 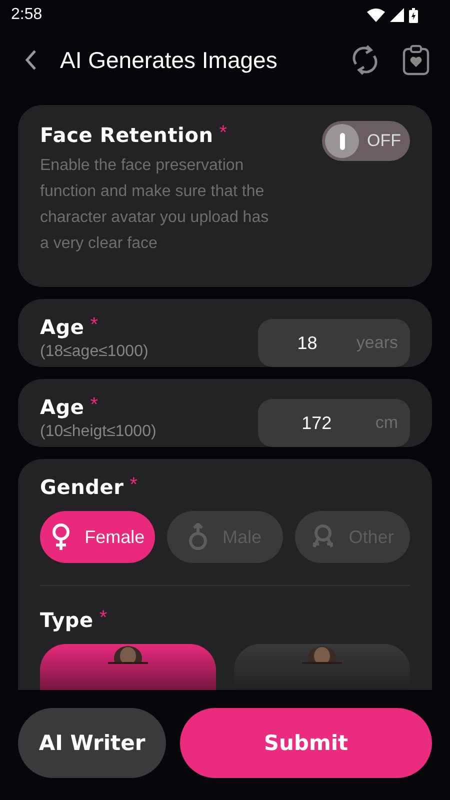 I want to click on wifi-icon, so click(x=376, y=15).